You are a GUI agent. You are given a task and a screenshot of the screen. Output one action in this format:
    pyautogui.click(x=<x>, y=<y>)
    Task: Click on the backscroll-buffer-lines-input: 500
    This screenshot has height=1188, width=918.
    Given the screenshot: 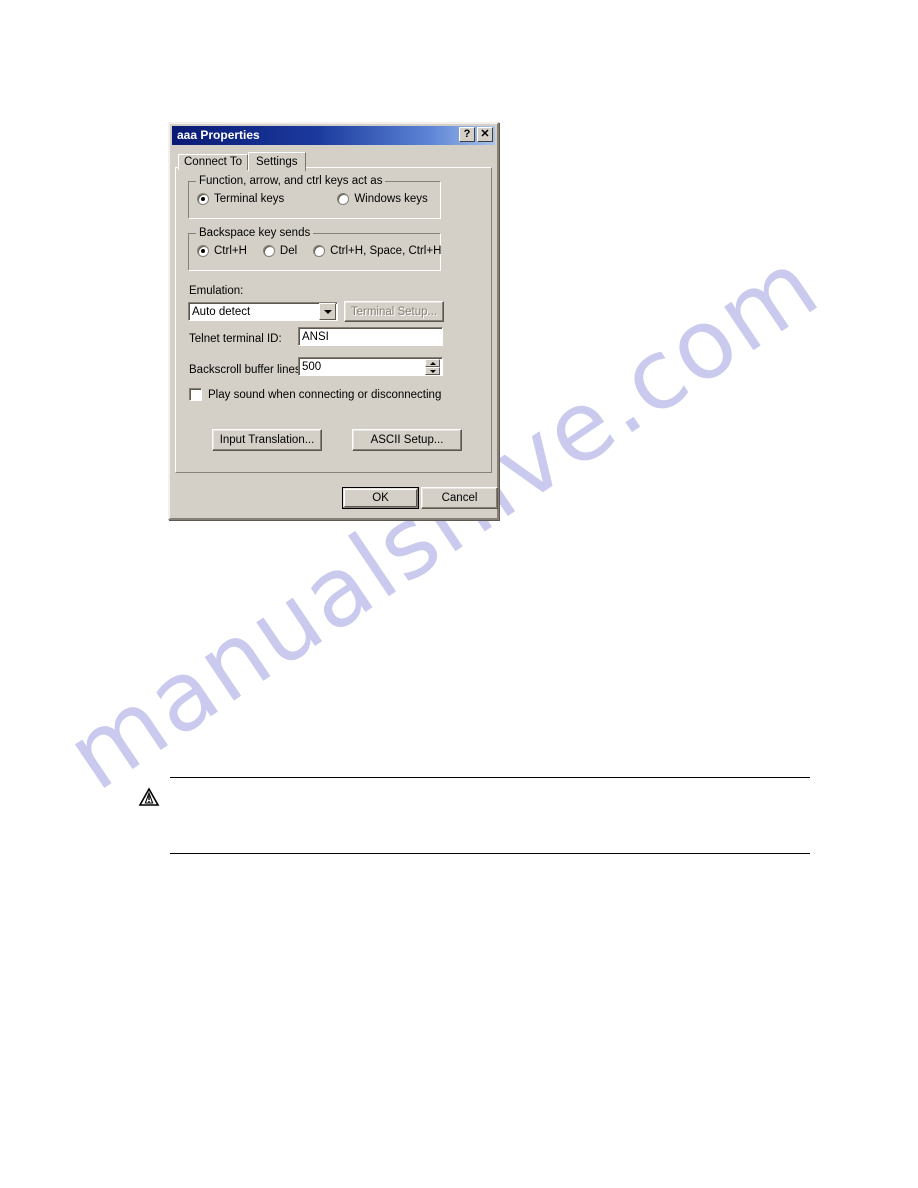 What is the action you would take?
    pyautogui.click(x=370, y=366)
    